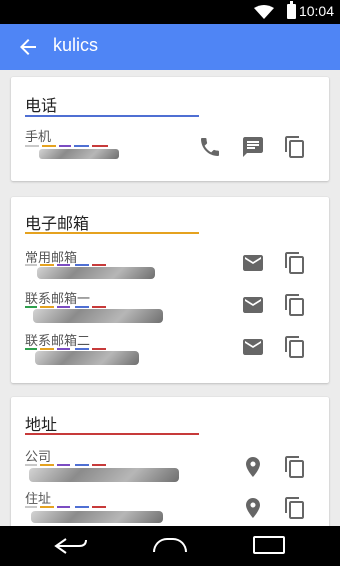 The image size is (340, 566). What do you see at coordinates (269, 545) in the screenshot?
I see `recent-apps-icon` at bounding box center [269, 545].